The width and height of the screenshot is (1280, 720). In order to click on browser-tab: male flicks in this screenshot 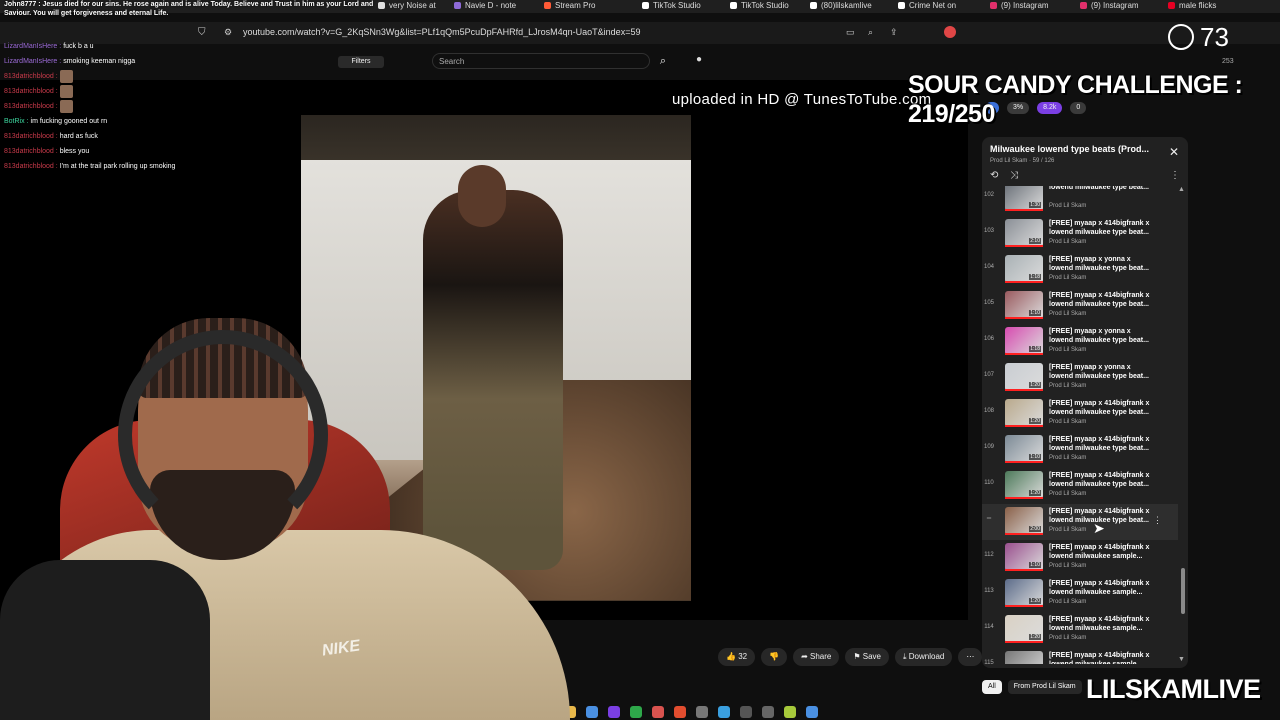, I will do `click(1192, 6)`.